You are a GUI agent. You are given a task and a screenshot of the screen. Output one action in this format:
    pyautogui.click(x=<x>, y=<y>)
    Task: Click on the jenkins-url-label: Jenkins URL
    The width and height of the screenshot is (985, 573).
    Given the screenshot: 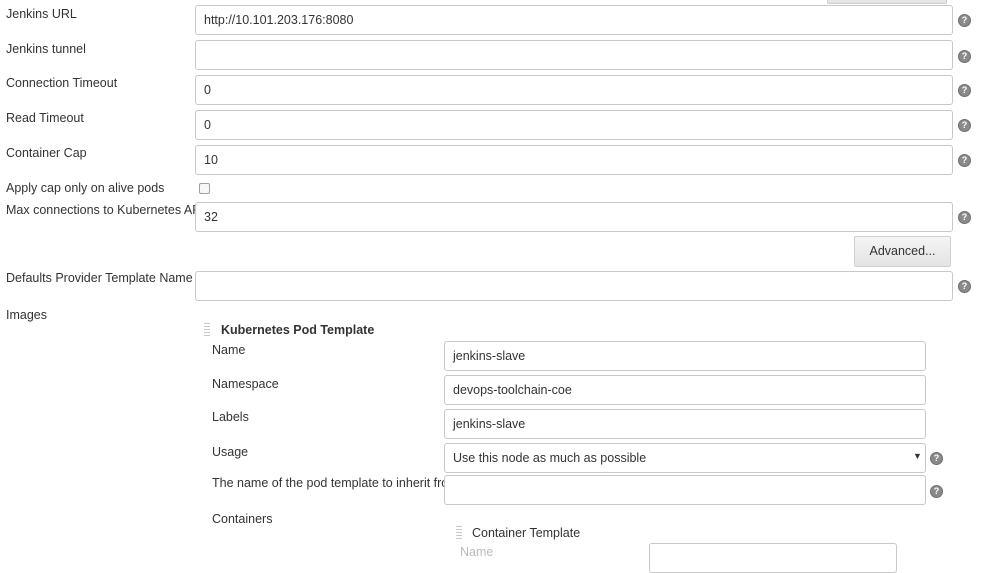 What is the action you would take?
    pyautogui.click(x=41, y=14)
    